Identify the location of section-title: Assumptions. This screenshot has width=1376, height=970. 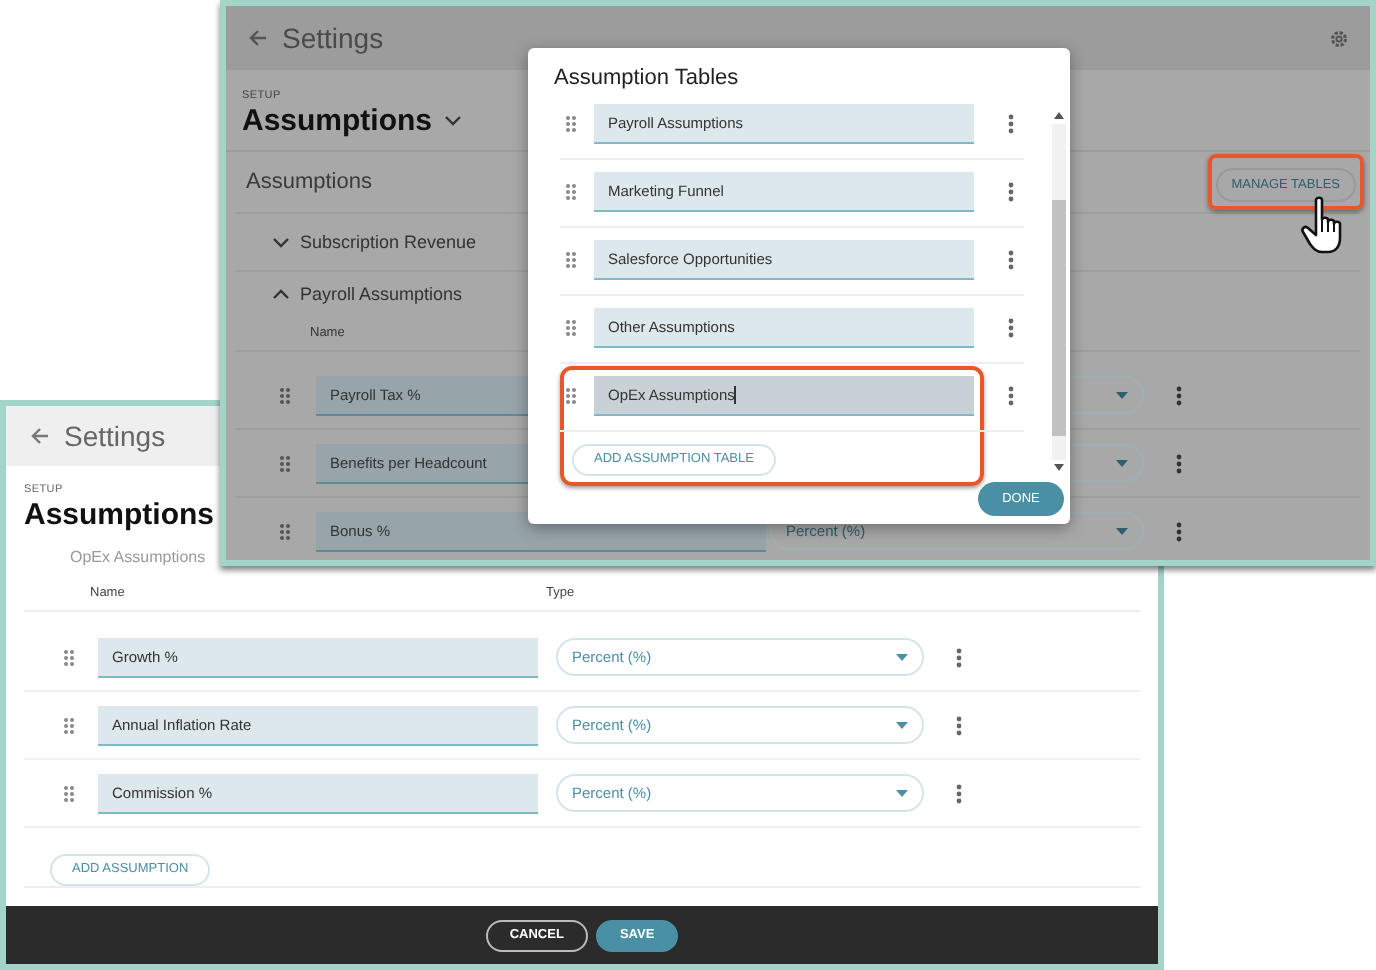
(309, 182).